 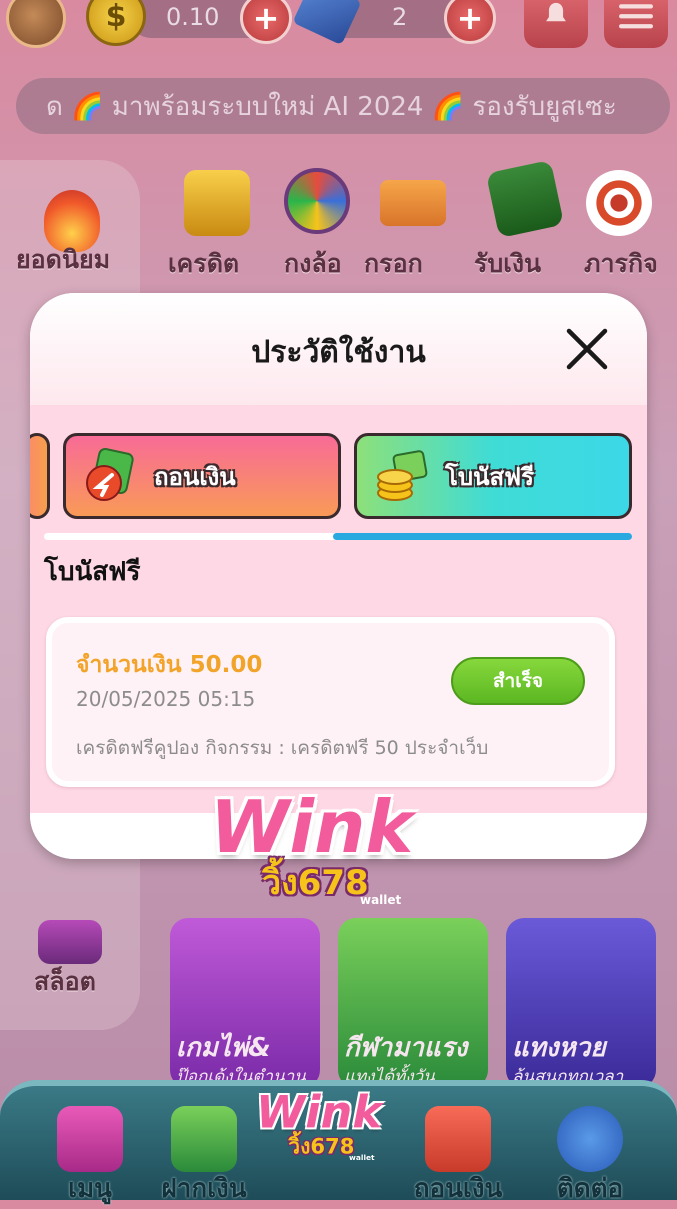 What do you see at coordinates (490, 476) in the screenshot?
I see `tab-free-bonus-label: โบนัสฟรี` at bounding box center [490, 476].